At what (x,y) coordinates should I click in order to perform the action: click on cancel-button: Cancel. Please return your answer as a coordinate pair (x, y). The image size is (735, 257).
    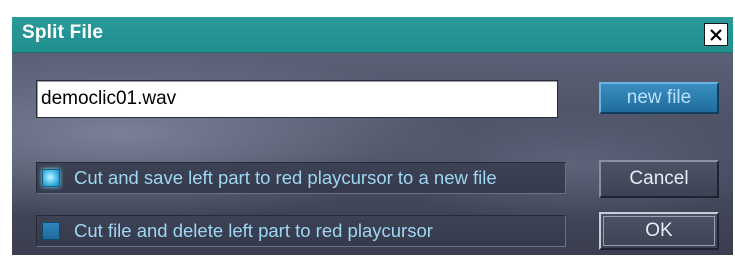
    Looking at the image, I should click on (659, 179).